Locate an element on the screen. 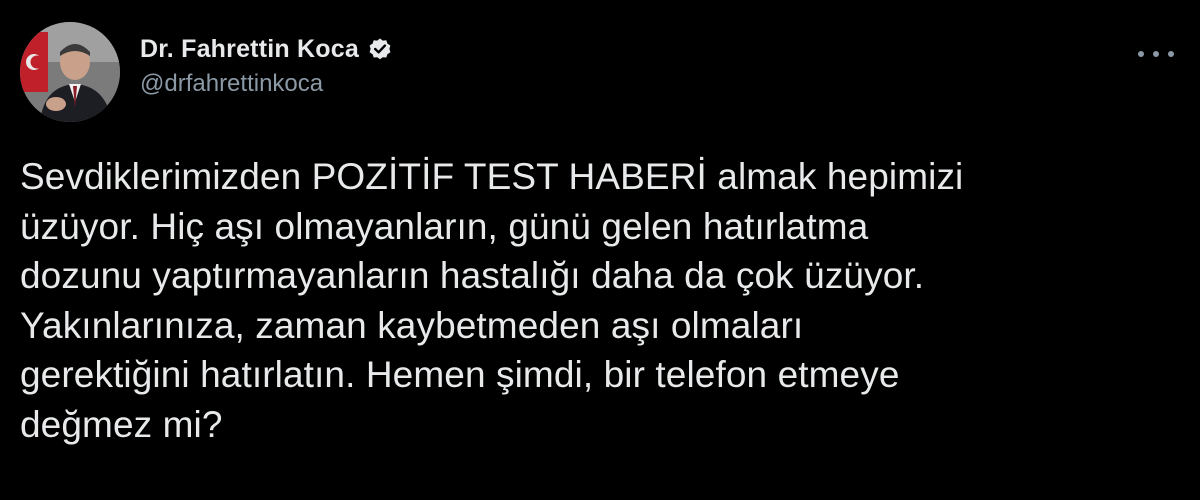 The height and width of the screenshot is (500, 1200). more-options-icon is located at coordinates (1156, 54).